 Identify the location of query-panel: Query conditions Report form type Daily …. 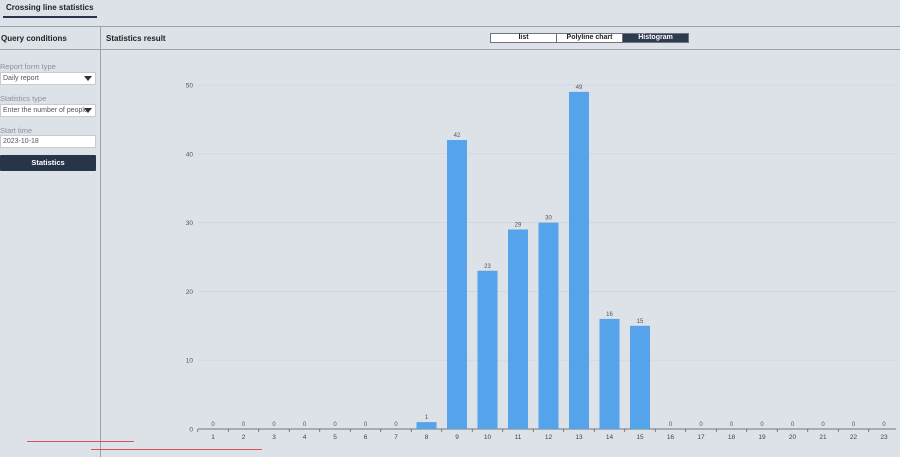
(50, 242).